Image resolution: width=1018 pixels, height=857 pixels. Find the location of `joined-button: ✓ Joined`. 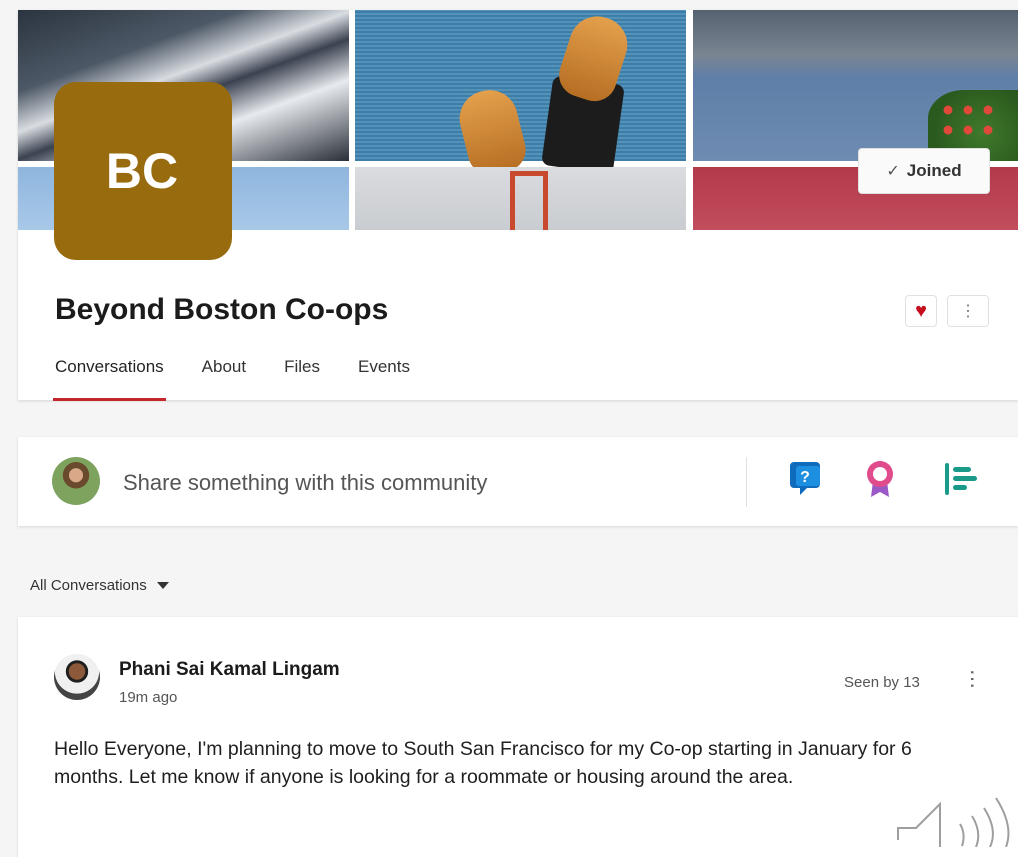

joined-button: ✓ Joined is located at coordinates (924, 171).